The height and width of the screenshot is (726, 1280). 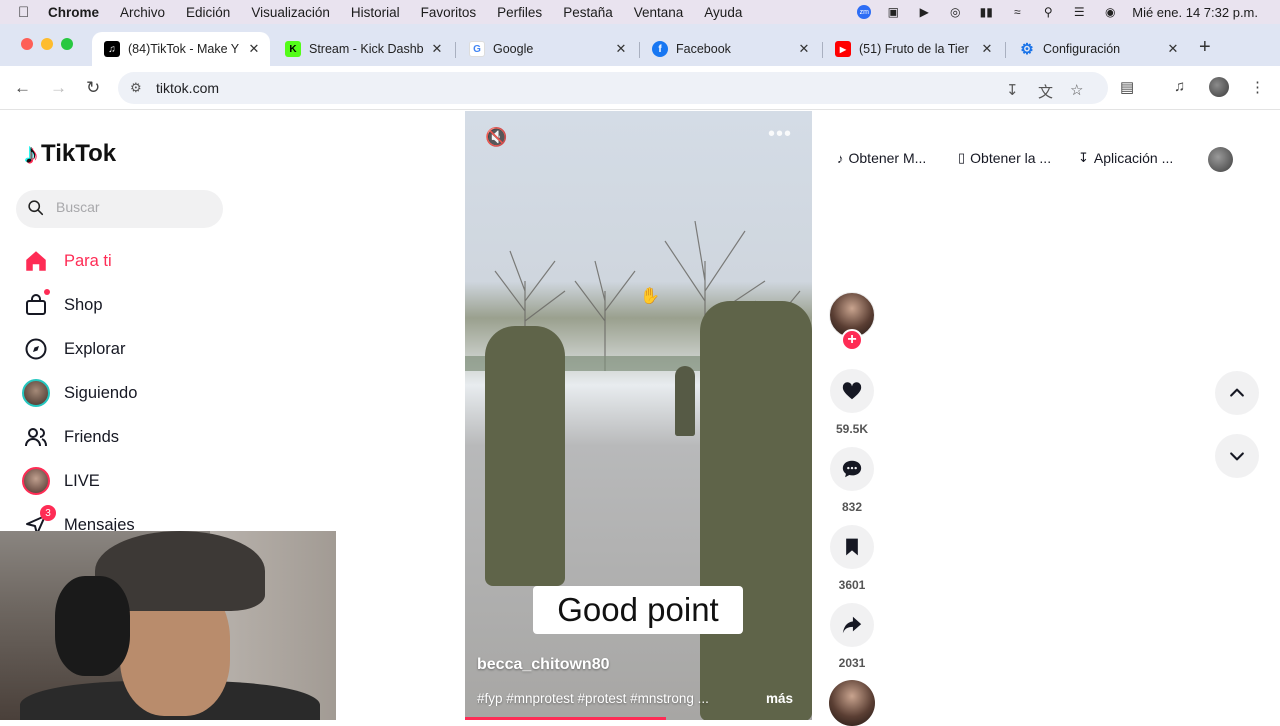 I want to click on battery-icon: ▮▮, so click(x=986, y=12).